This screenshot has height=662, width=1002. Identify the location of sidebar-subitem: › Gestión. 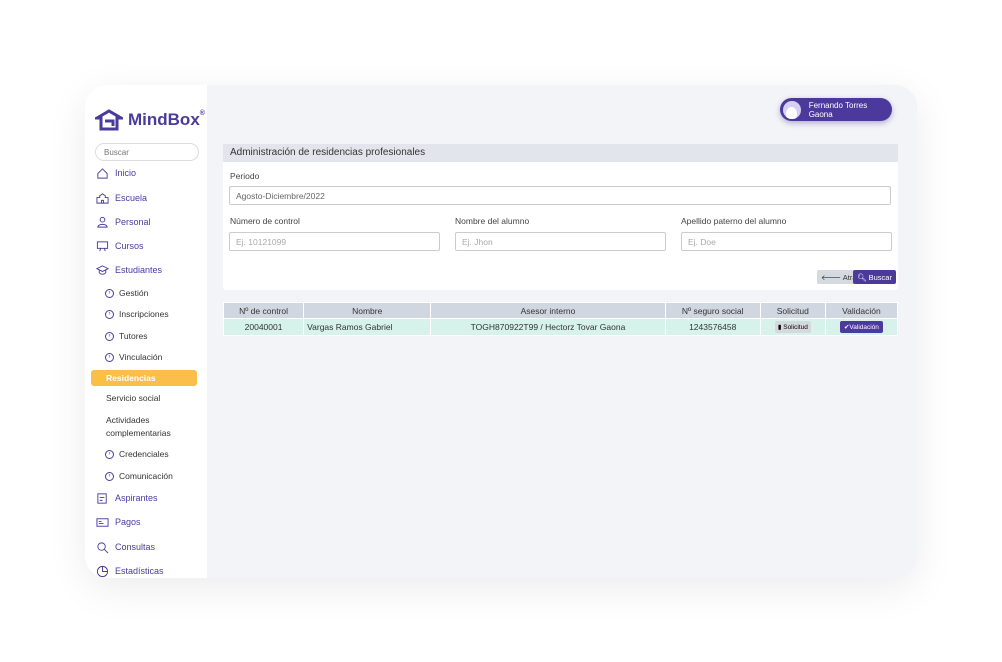
(126, 293).